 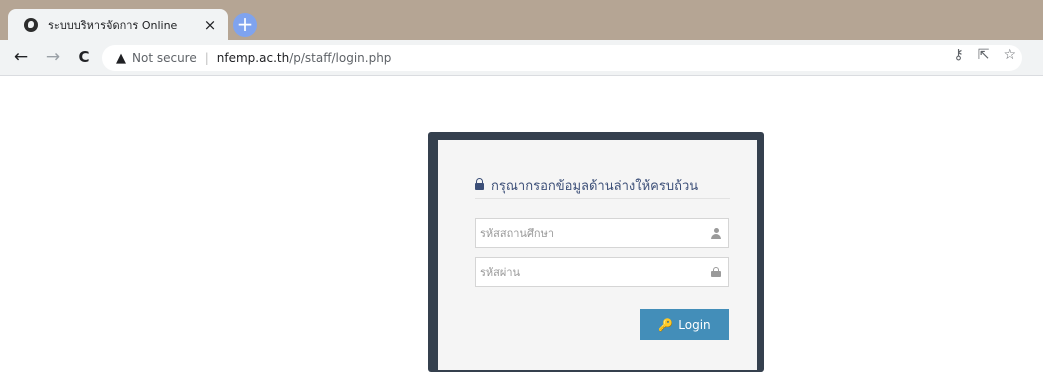 What do you see at coordinates (590, 233) in the screenshot?
I see `school-code-input` at bounding box center [590, 233].